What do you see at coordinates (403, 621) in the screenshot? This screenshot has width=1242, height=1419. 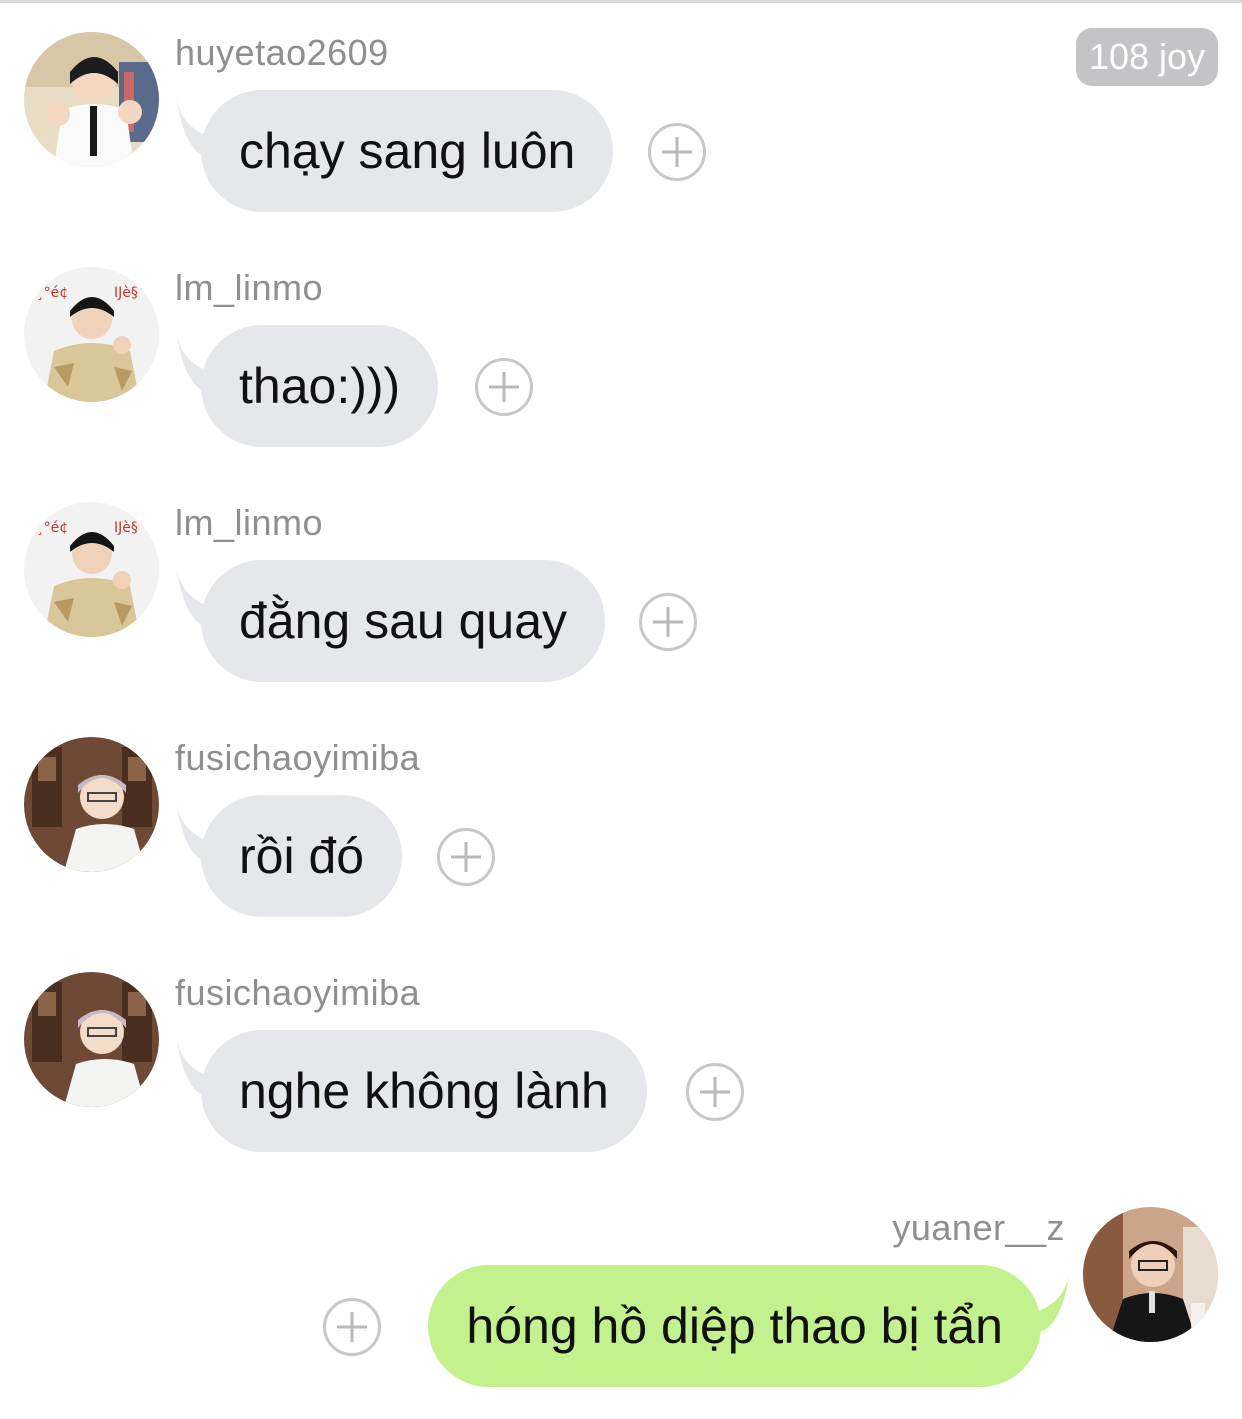 I see `message-bubble: đằng sau quay` at bounding box center [403, 621].